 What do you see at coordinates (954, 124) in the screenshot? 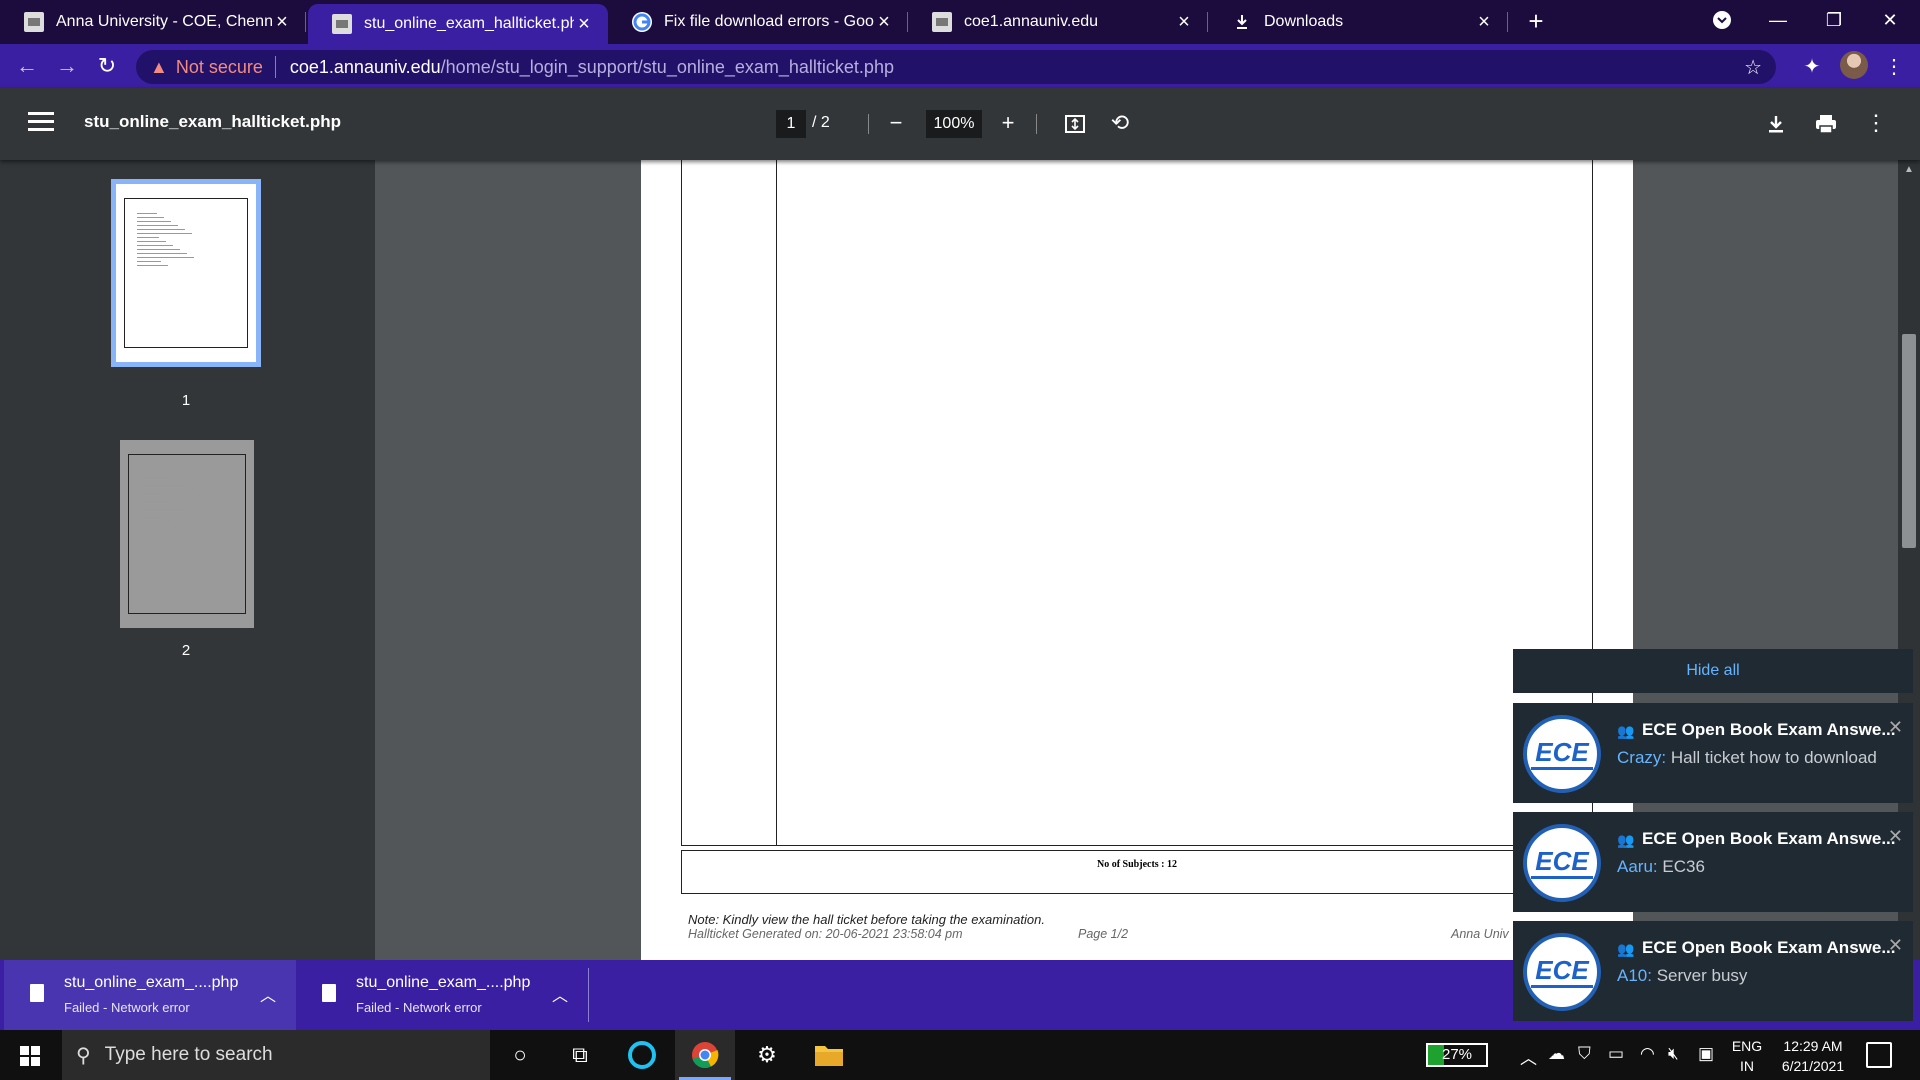
I see `zoom-input: 100%` at bounding box center [954, 124].